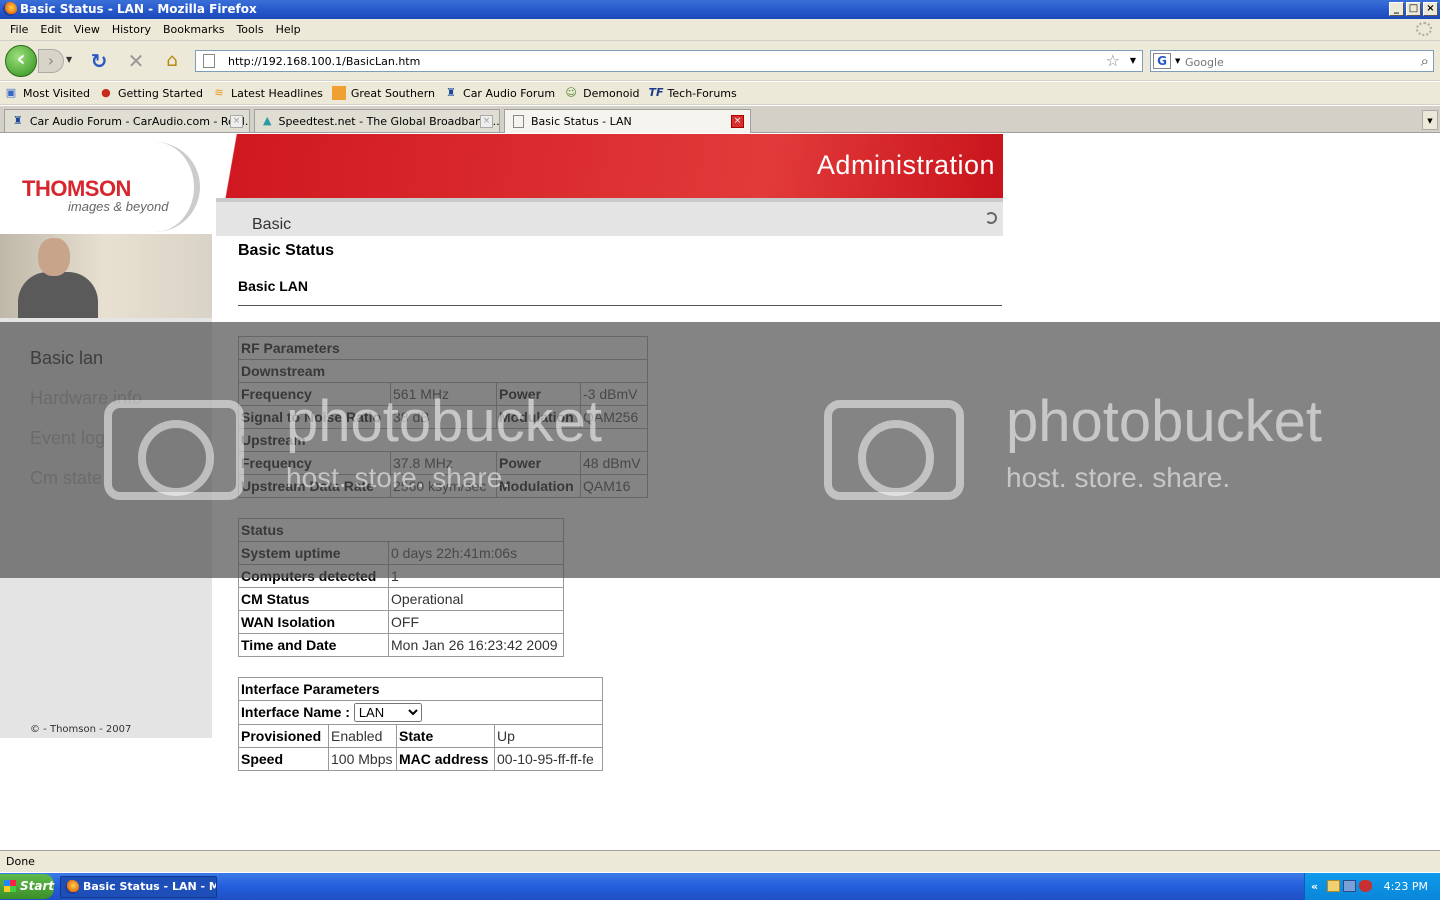 This screenshot has height=900, width=1440. I want to click on state-value: Up, so click(548, 736).